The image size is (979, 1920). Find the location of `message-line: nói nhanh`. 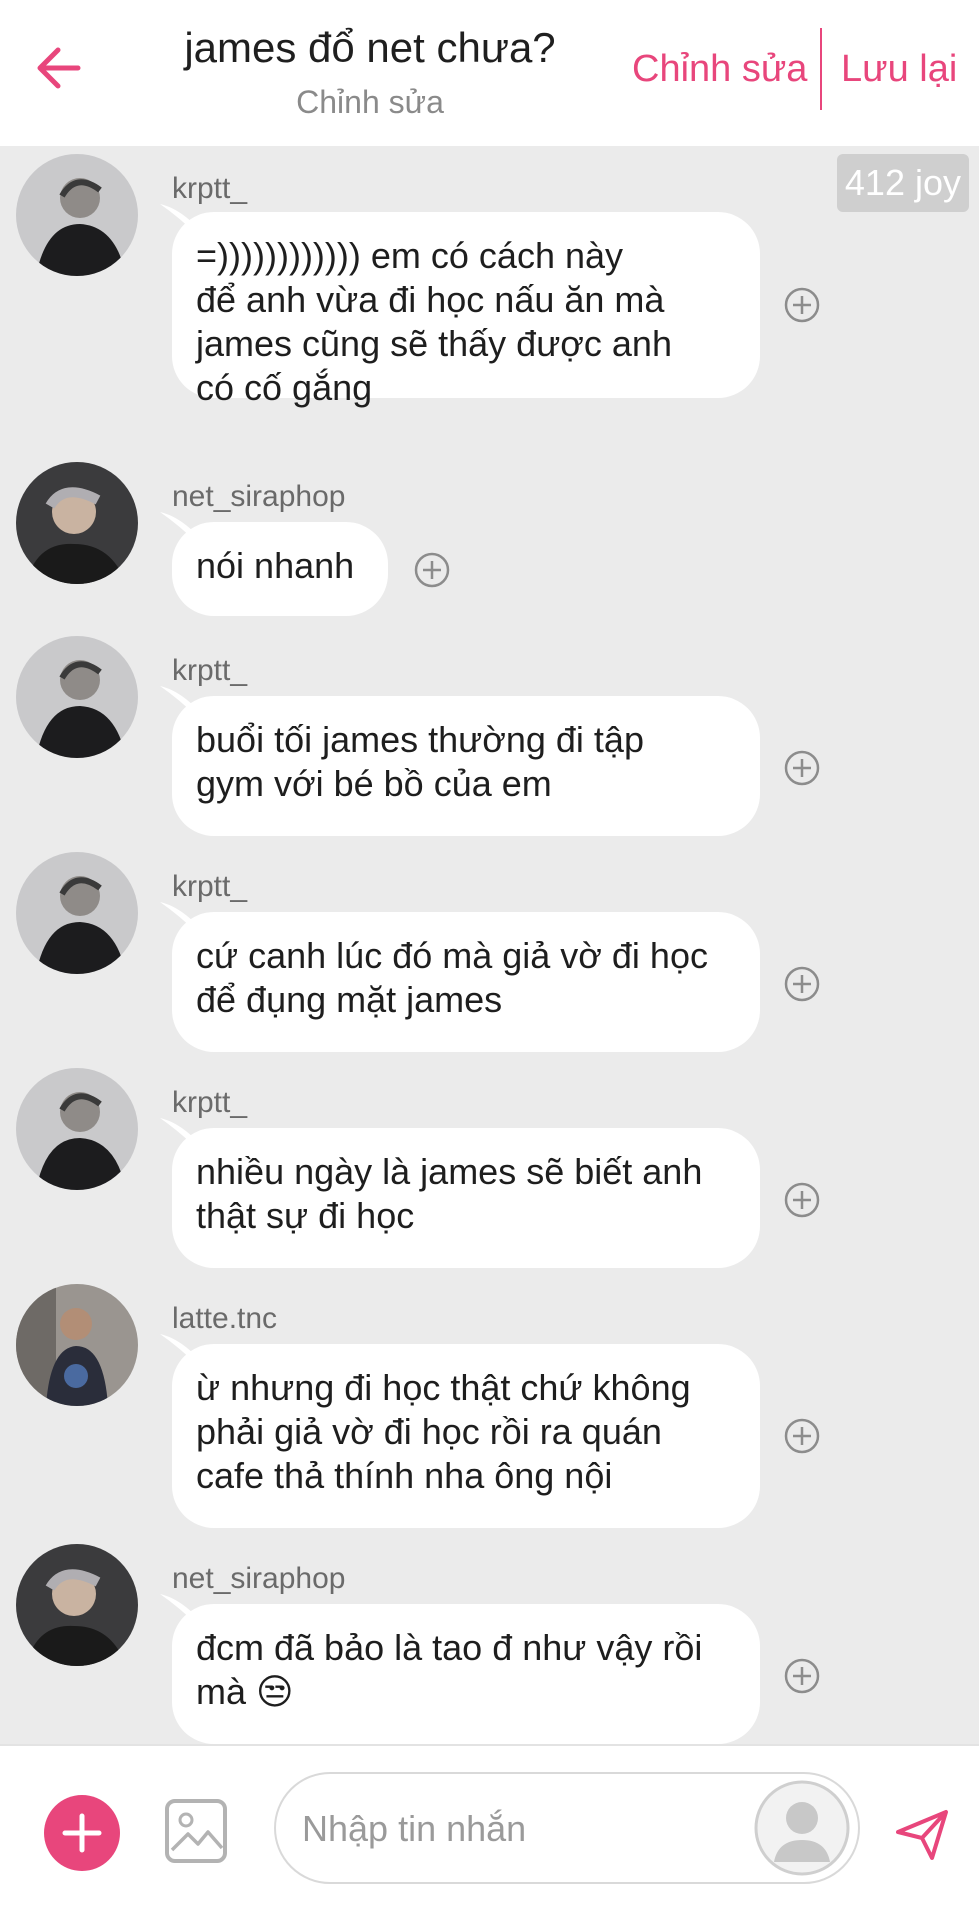

message-line: nói nhanh is located at coordinates (275, 565).